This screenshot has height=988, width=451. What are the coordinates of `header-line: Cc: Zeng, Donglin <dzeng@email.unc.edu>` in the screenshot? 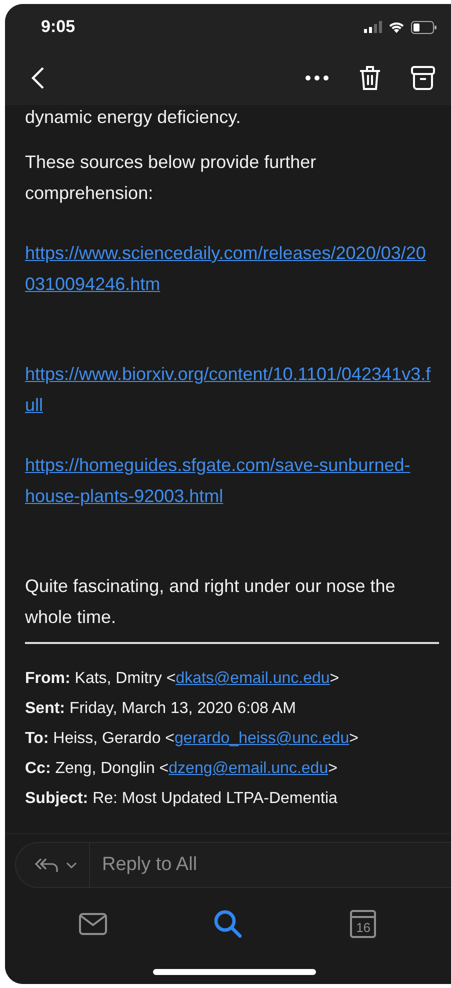 It's located at (181, 769).